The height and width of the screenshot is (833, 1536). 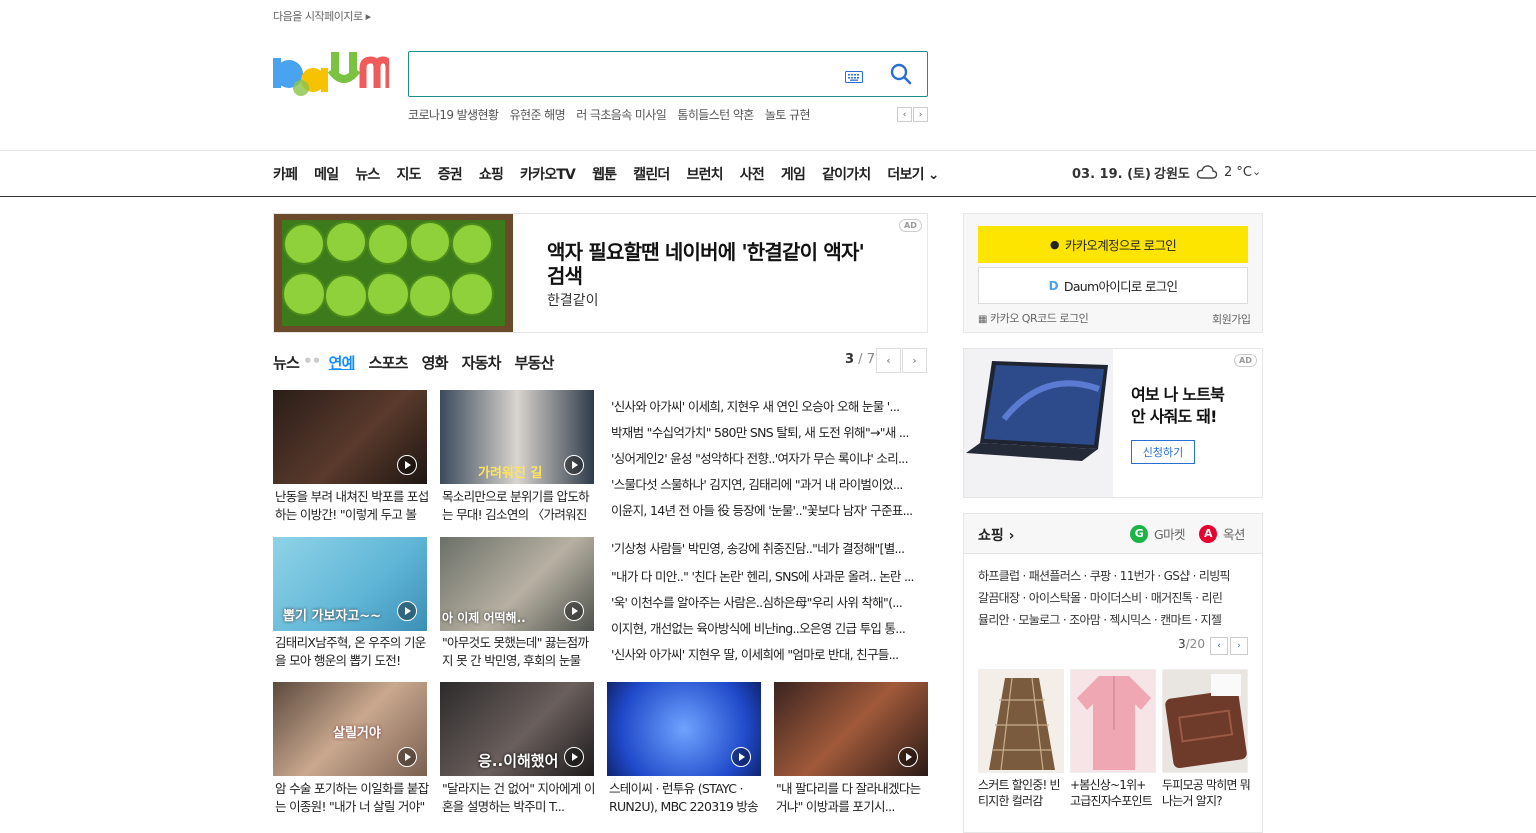 What do you see at coordinates (573, 300) in the screenshot?
I see `ad-subtitle: 한결같이` at bounding box center [573, 300].